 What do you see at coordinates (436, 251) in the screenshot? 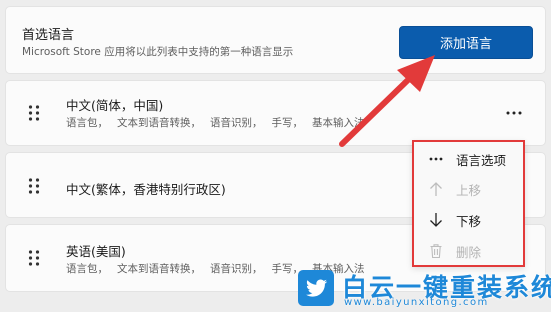
I see `trash-icon` at bounding box center [436, 251].